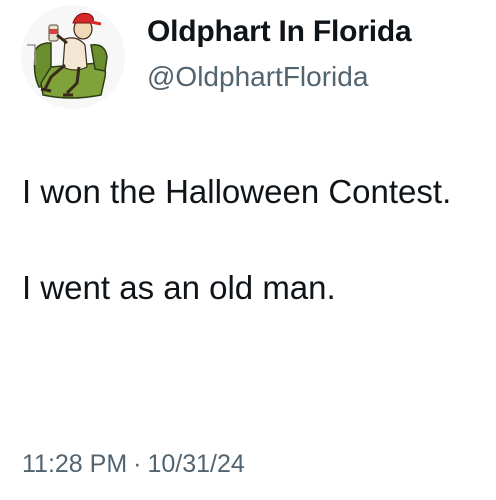 This screenshot has height=500, width=496. Describe the element at coordinates (237, 191) in the screenshot. I see `tweet-line: I won the Halloween Contest.` at that location.